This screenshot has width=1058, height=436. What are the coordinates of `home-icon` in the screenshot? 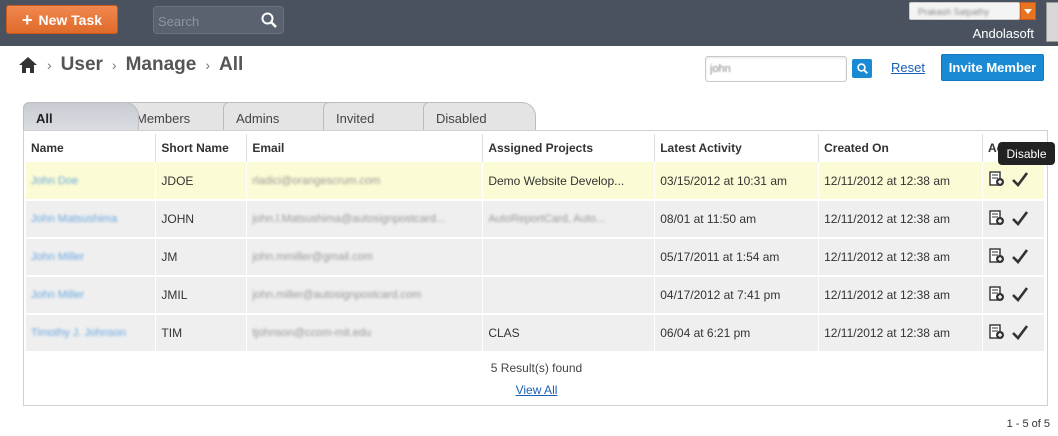 It's located at (28, 65).